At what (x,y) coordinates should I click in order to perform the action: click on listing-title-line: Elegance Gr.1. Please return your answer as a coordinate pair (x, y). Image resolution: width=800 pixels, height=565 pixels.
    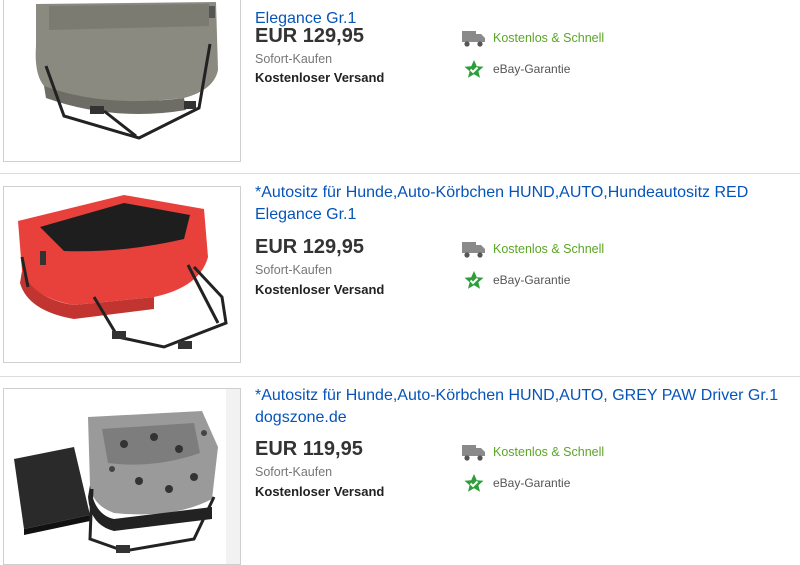
    Looking at the image, I should click on (306, 214).